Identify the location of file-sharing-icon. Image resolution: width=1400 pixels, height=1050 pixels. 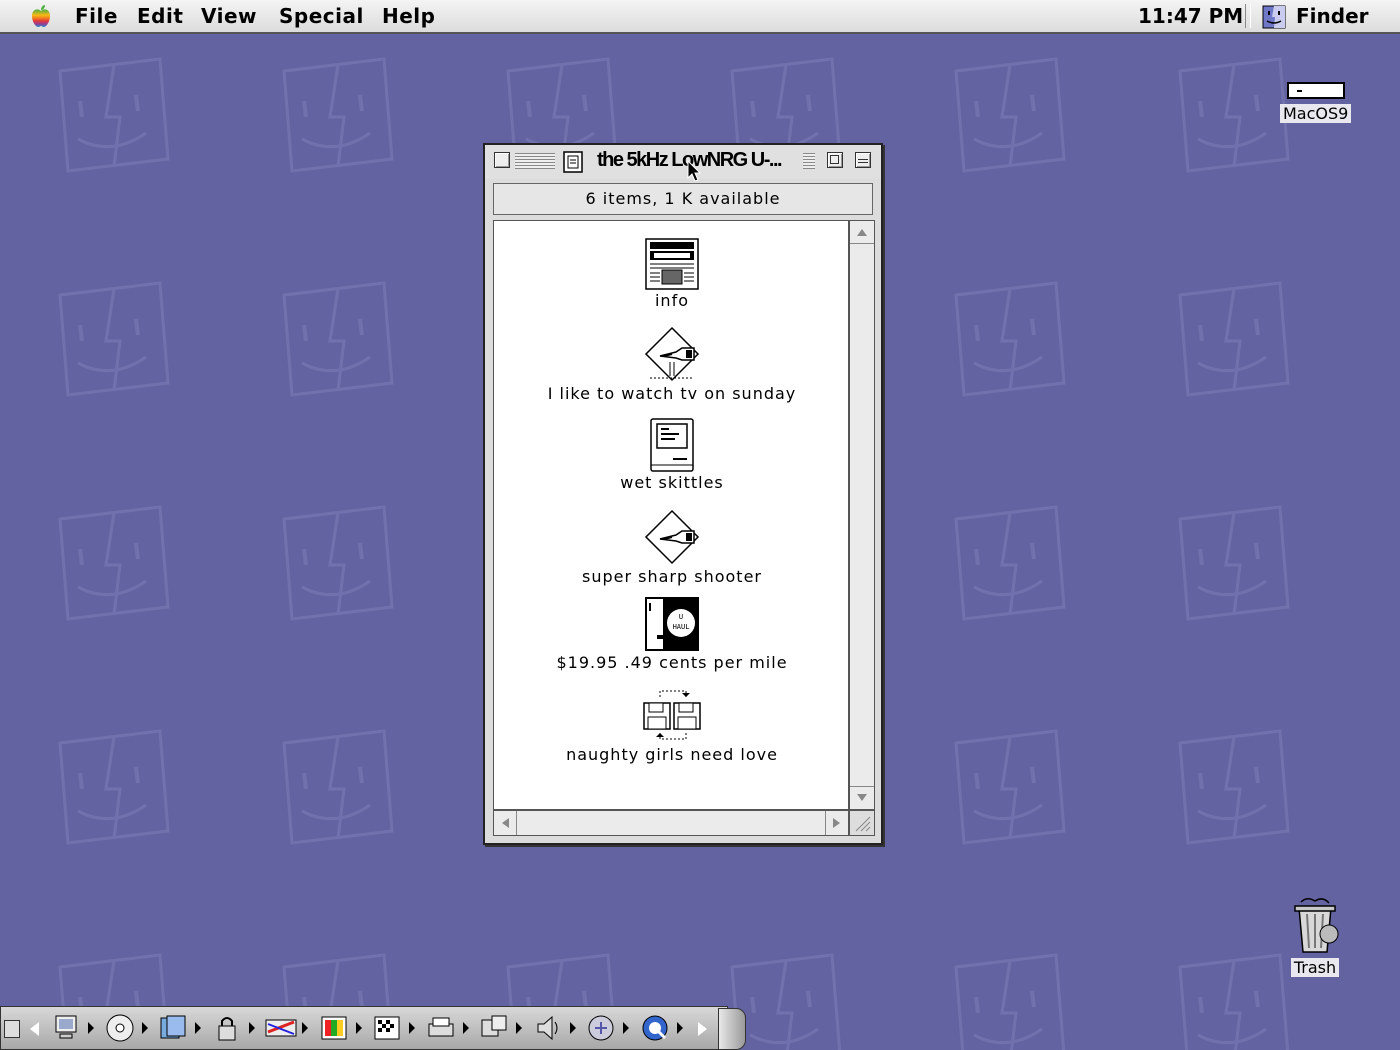
(173, 1027).